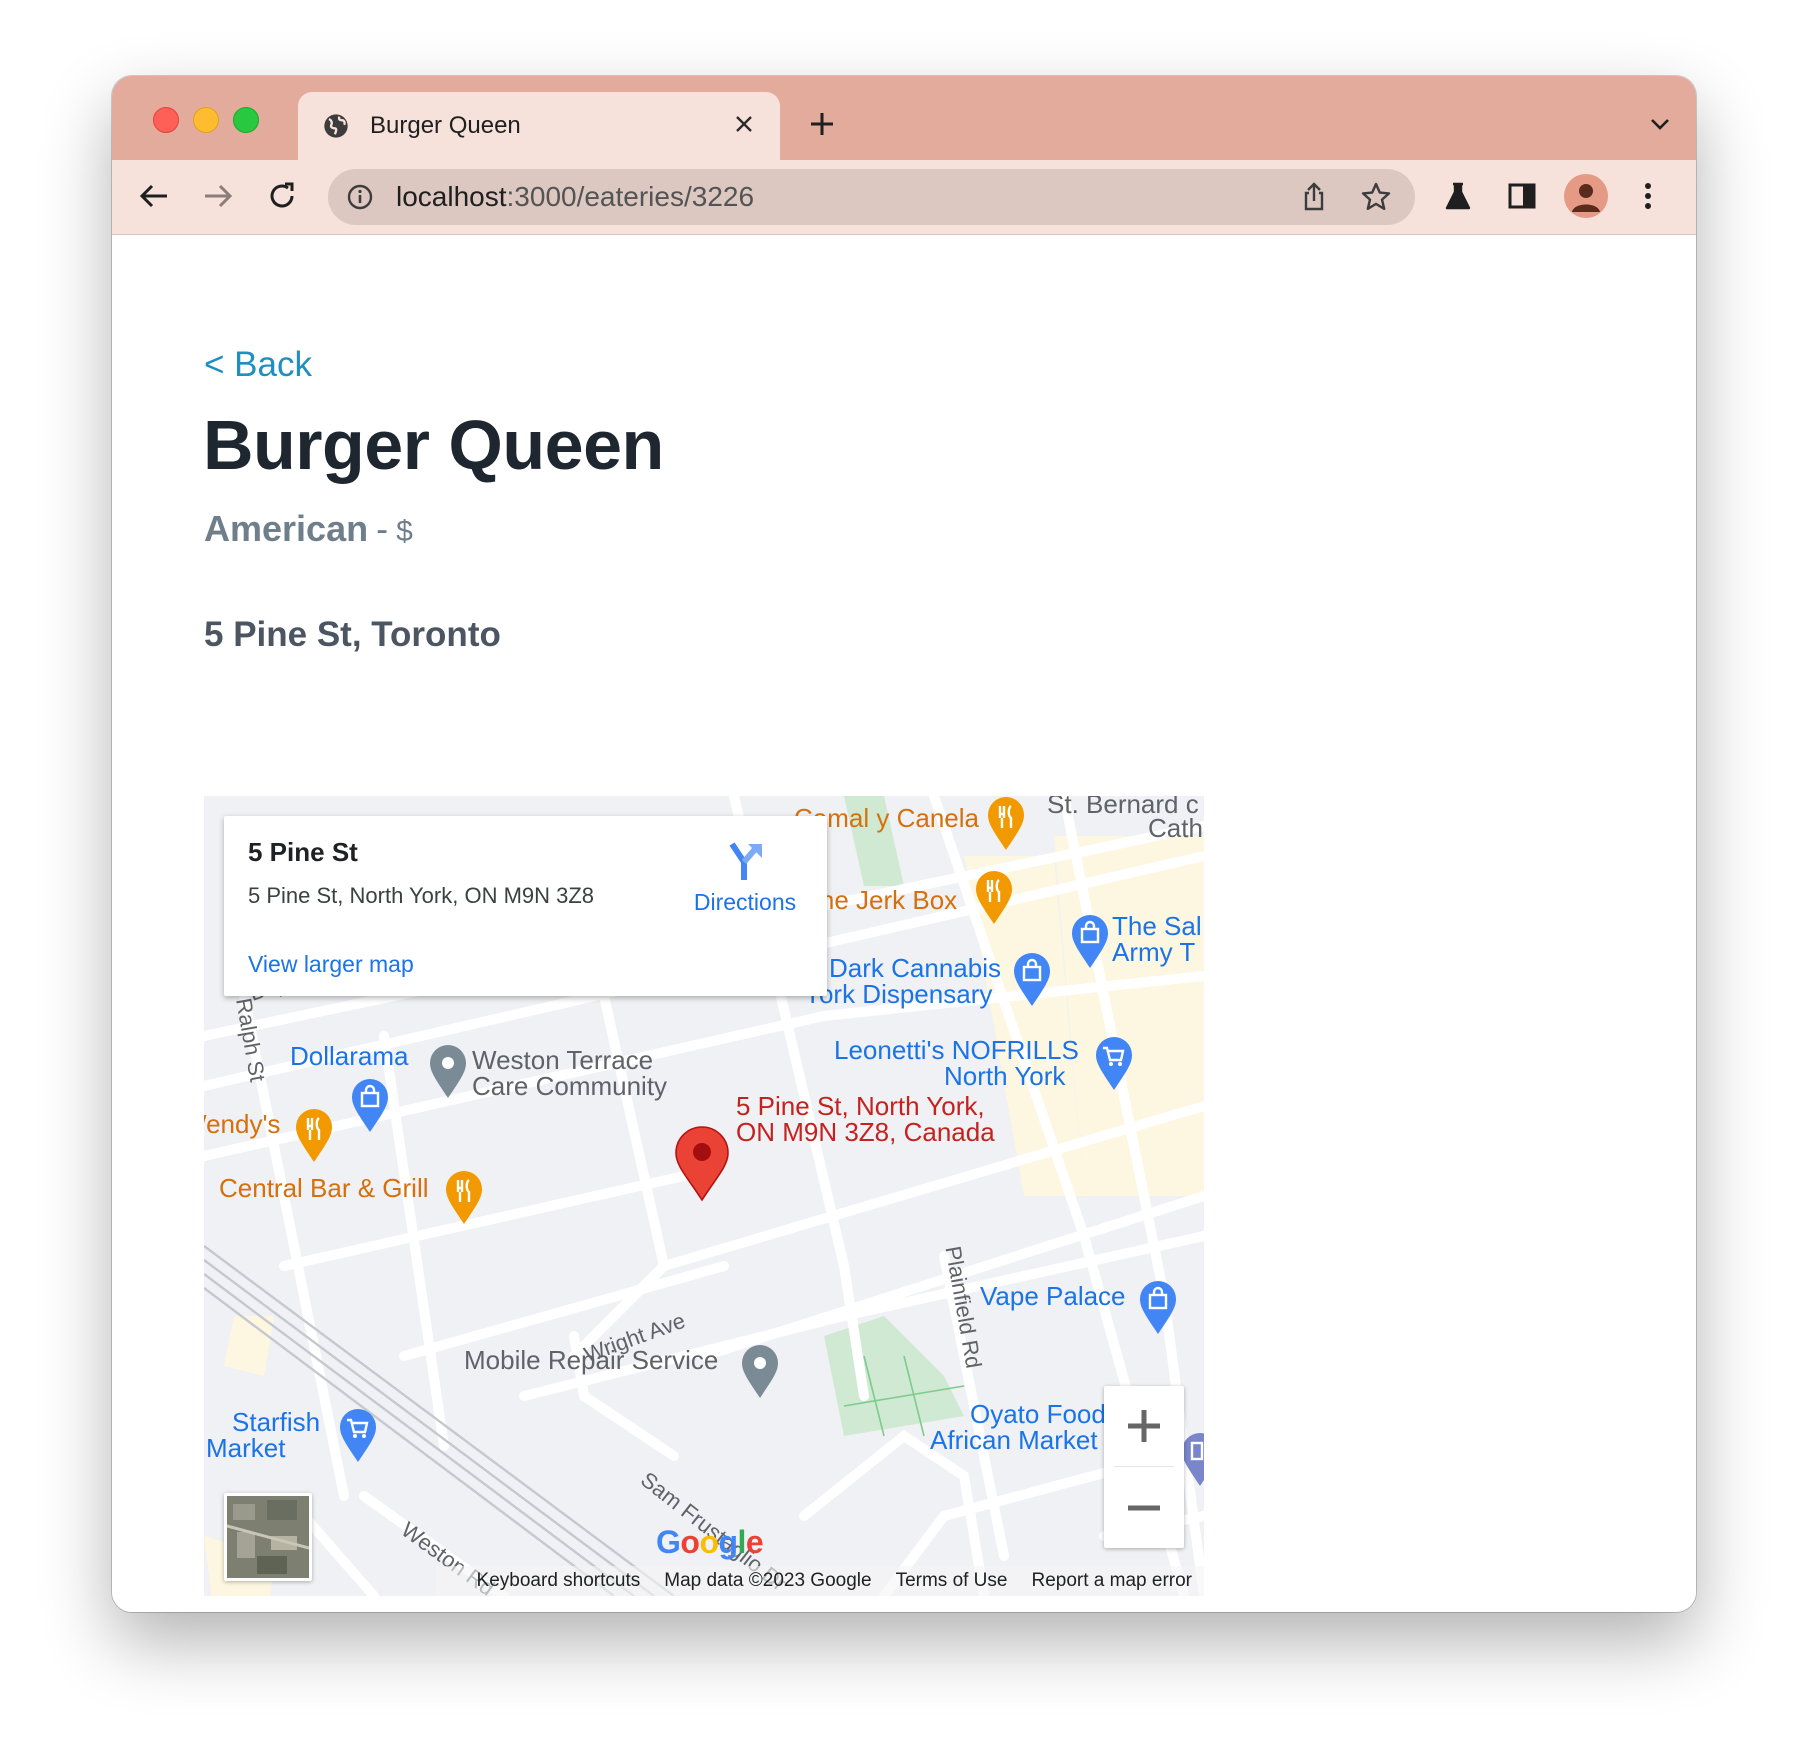  Describe the element at coordinates (349, 1056) in the screenshot. I see `poi-label-dollarama: Dollarama` at that location.